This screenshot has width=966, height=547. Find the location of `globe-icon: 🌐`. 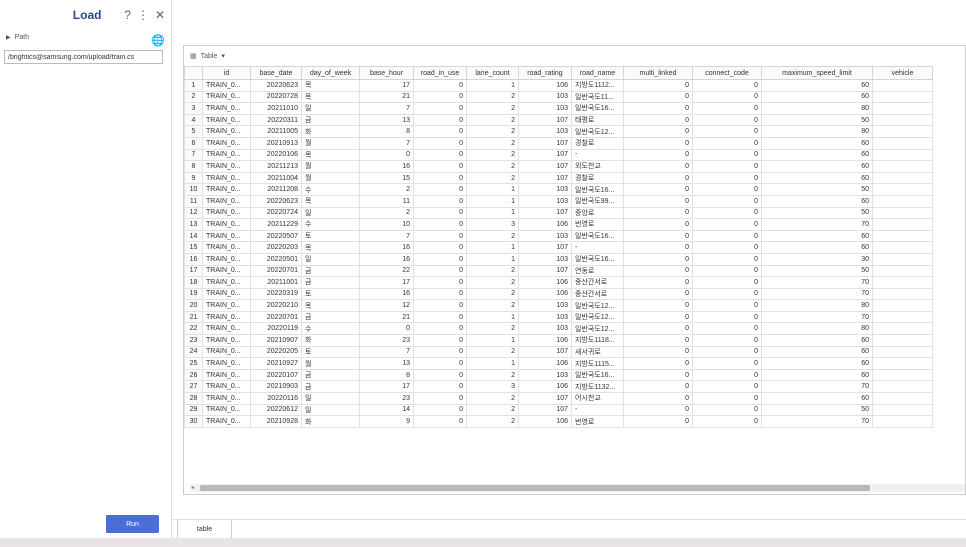

globe-icon: 🌐 is located at coordinates (158, 40).